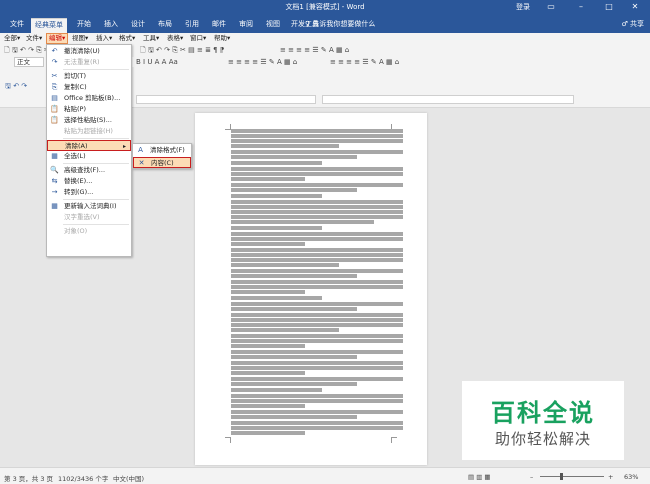  What do you see at coordinates (394, 440) in the screenshot?
I see `crop-mark` at bounding box center [394, 440].